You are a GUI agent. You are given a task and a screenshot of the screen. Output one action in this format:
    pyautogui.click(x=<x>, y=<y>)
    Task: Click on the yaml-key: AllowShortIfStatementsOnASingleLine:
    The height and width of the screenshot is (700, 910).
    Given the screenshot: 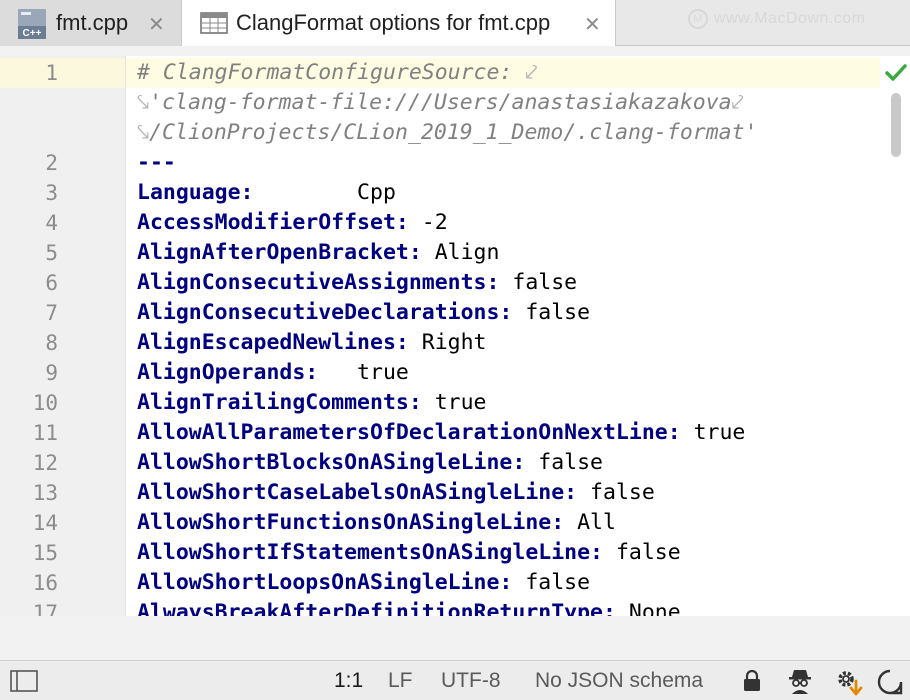 What is the action you would take?
    pyautogui.click(x=370, y=552)
    